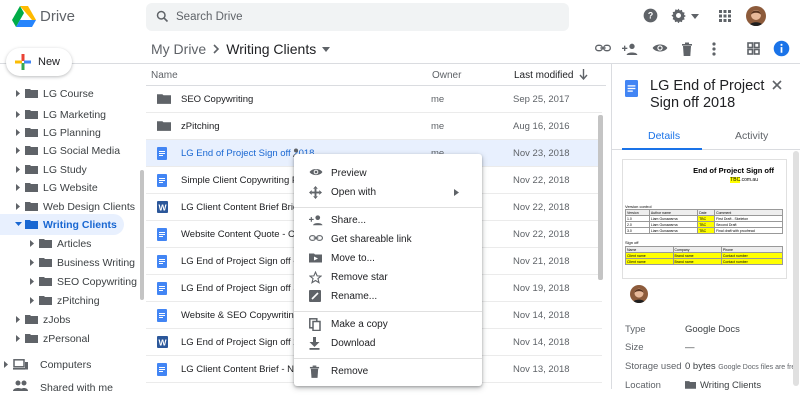  I want to click on prop-location-value: Writing Clients, so click(723, 385).